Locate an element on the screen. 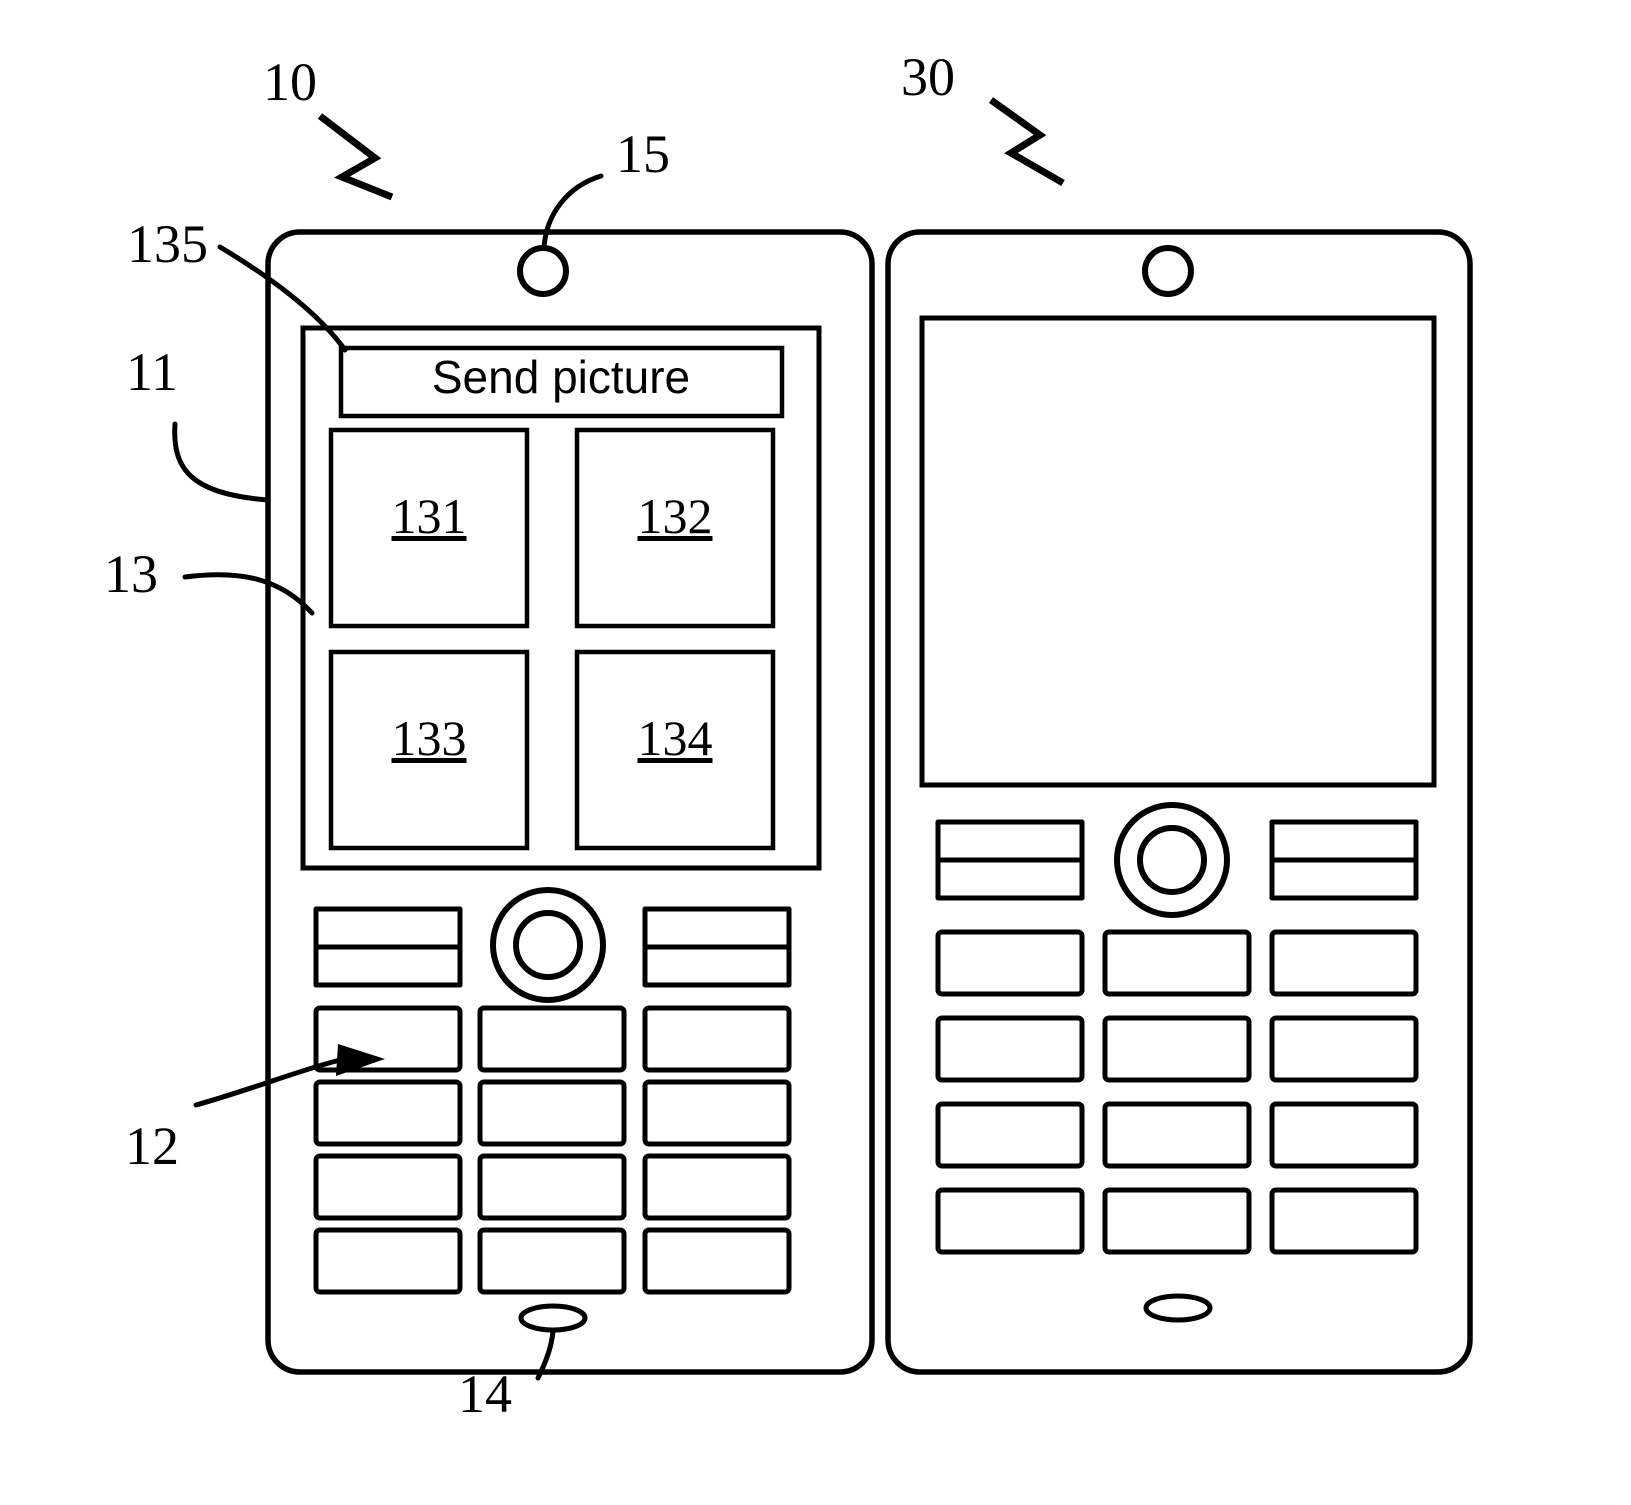 This screenshot has width=1631, height=1505. right-phone-navigation-key-inner-icon is located at coordinates (1172, 860).